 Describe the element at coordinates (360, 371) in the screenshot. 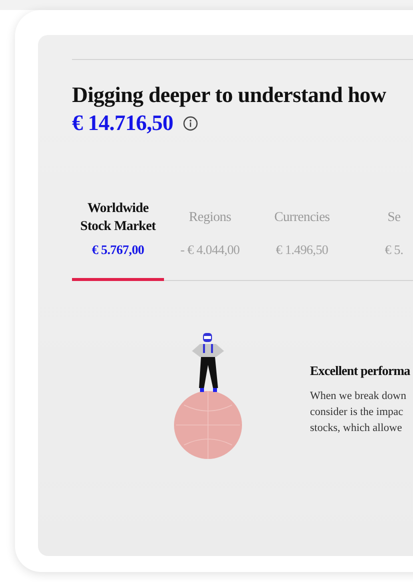

I see `insight-title: Excellent performa` at that location.